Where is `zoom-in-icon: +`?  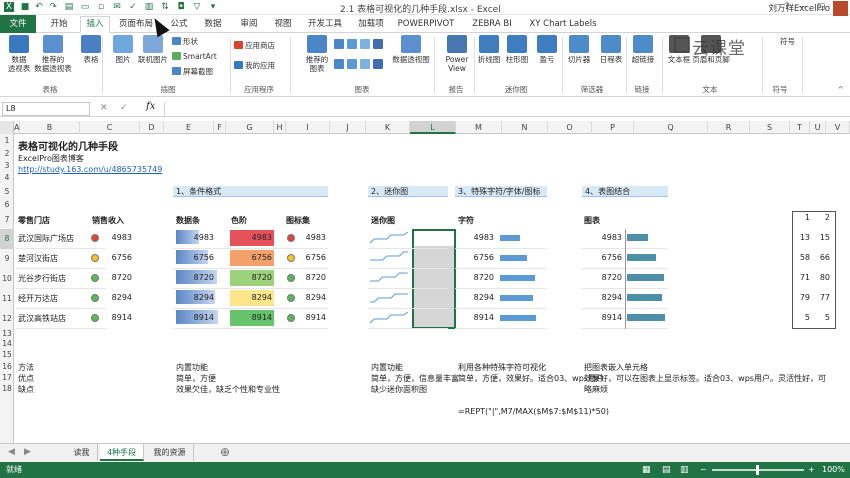 zoom-in-icon: + is located at coordinates (811, 470).